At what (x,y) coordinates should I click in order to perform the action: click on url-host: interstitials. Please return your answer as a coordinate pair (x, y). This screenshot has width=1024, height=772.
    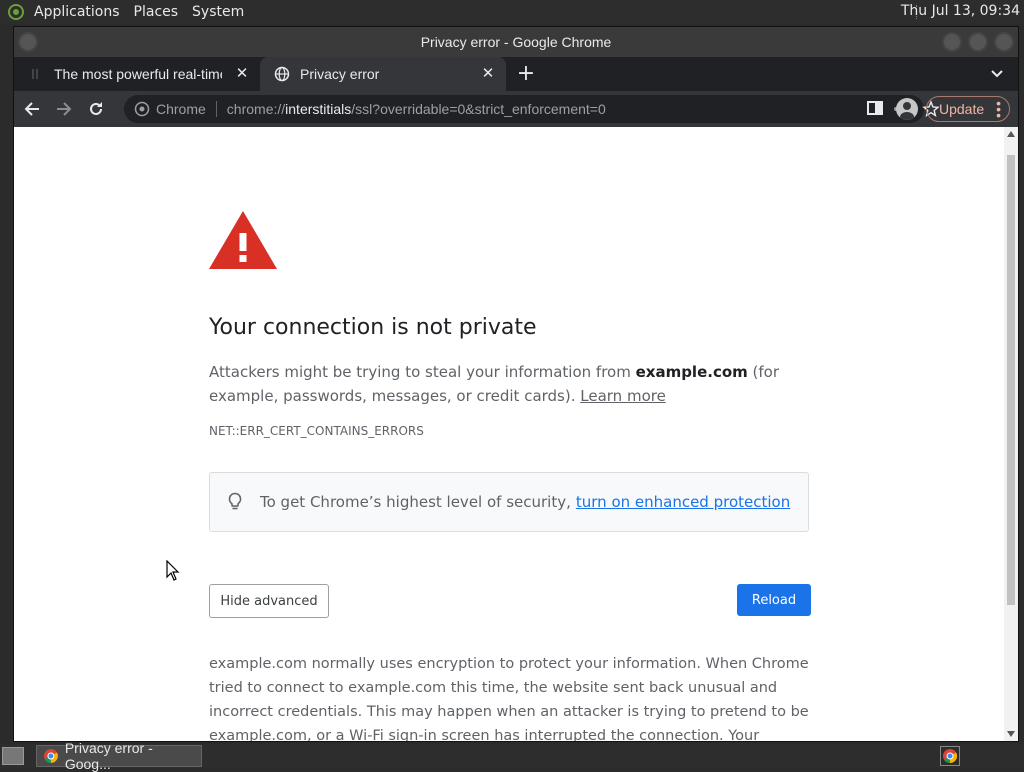
    Looking at the image, I should click on (318, 109).